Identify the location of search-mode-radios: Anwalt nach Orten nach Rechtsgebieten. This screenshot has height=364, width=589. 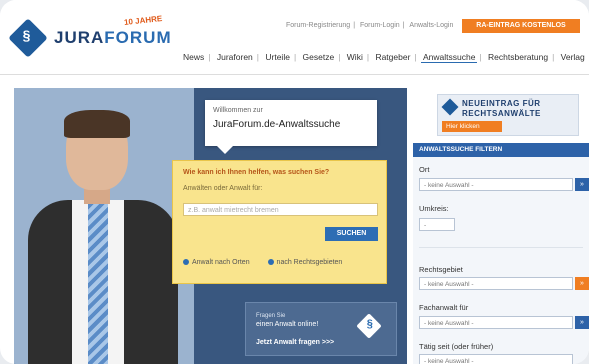
(270, 262).